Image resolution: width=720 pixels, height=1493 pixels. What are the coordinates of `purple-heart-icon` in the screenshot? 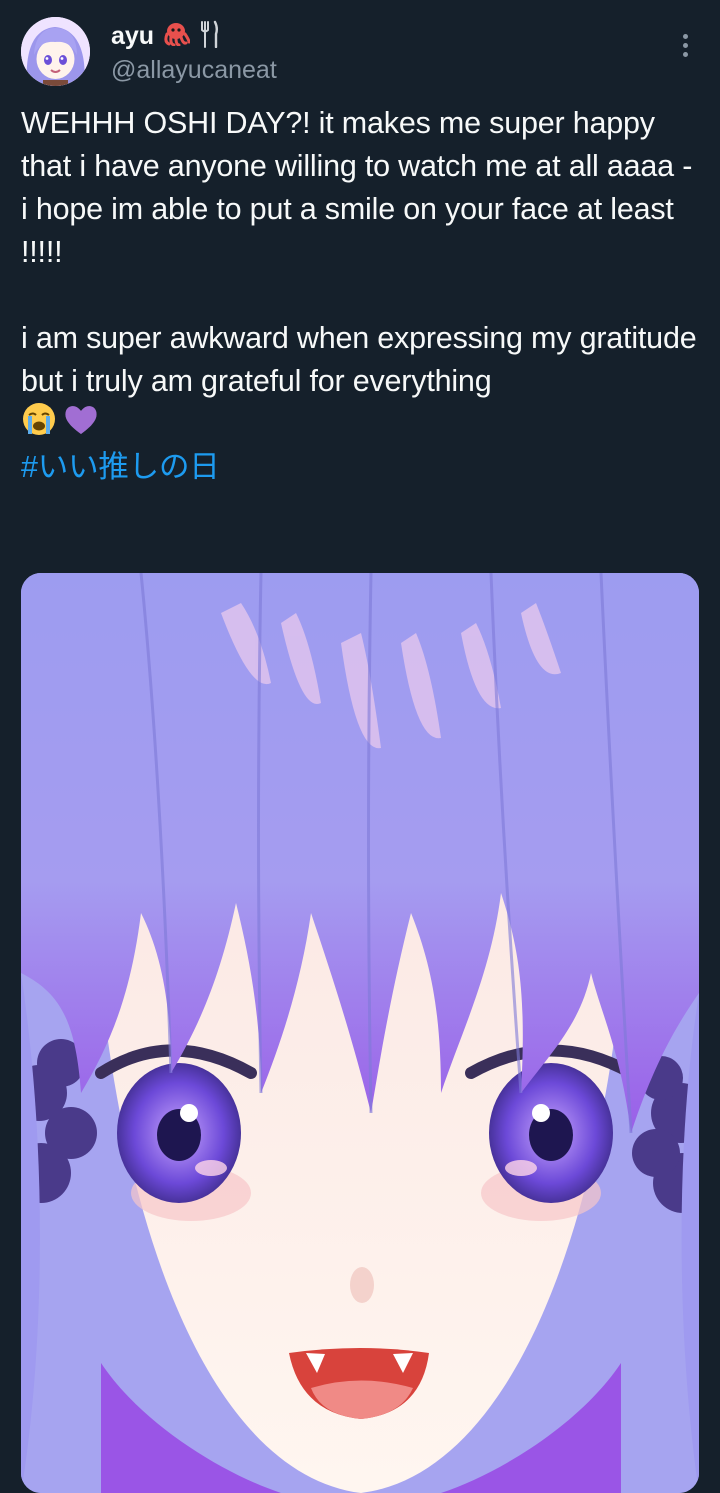 It's located at (81, 425).